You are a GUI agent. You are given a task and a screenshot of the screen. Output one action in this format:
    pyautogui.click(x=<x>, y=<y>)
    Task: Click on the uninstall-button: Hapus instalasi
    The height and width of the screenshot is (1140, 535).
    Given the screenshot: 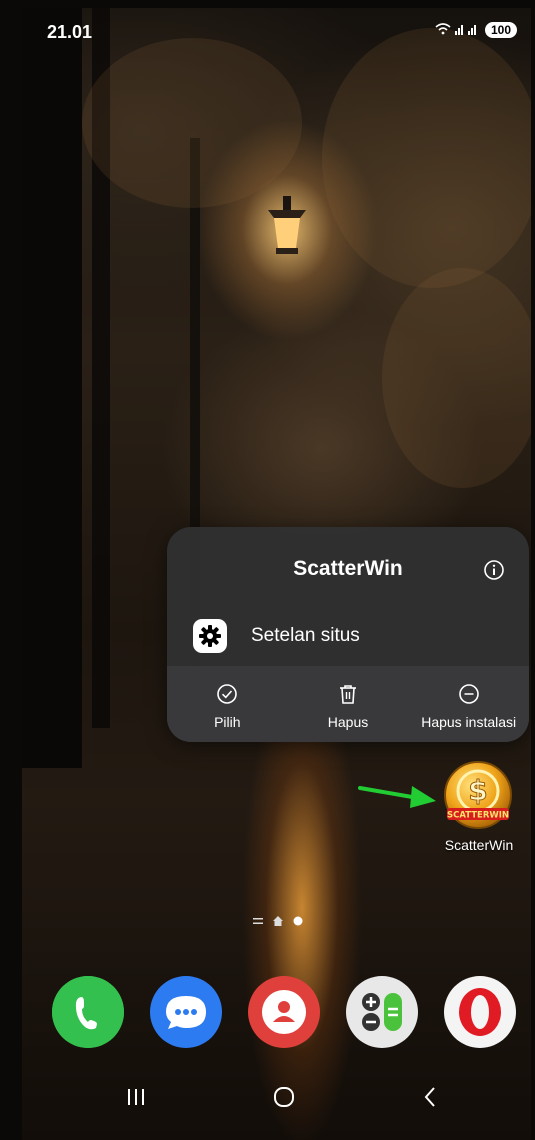 What is the action you would take?
    pyautogui.click(x=468, y=704)
    